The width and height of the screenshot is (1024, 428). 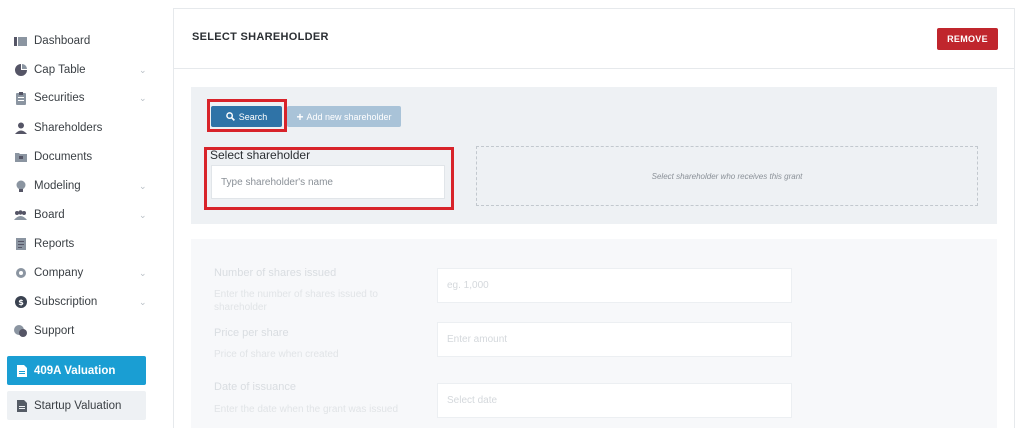 I want to click on sidebar-item-modeling: Modeling ⌄, so click(x=80, y=186).